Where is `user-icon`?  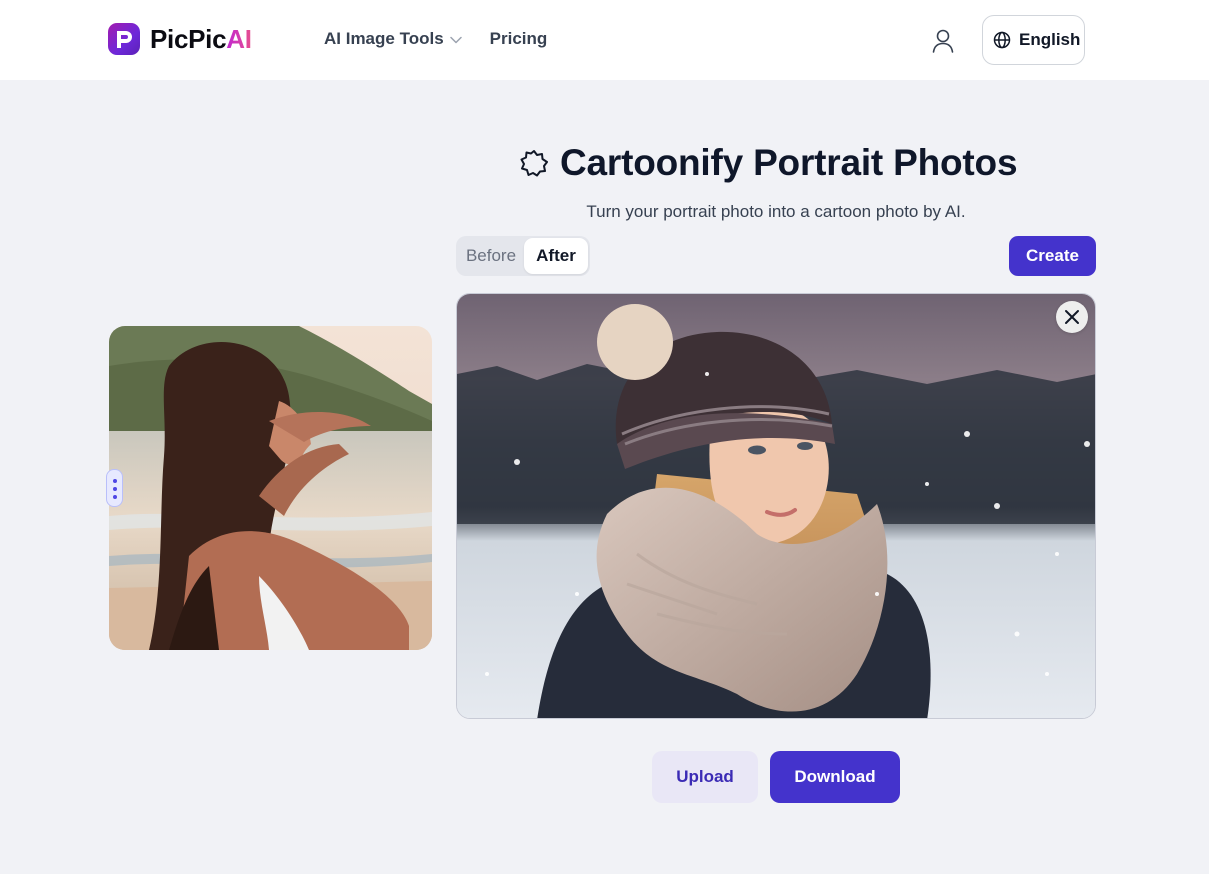
user-icon is located at coordinates (943, 41).